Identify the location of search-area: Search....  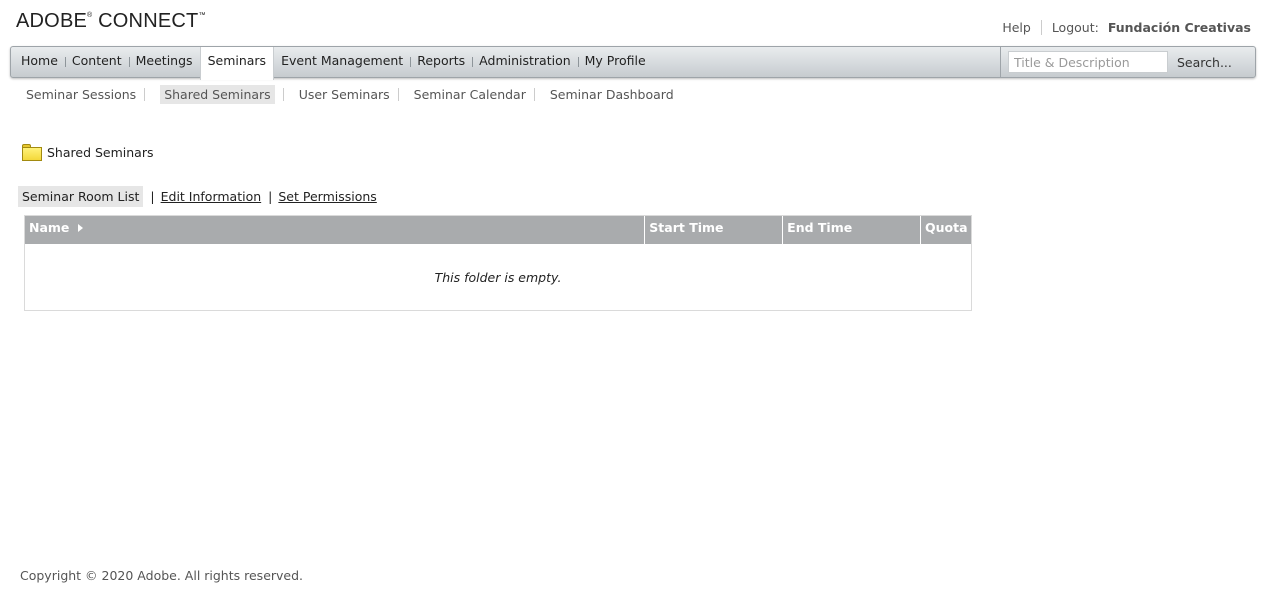
(1127, 62).